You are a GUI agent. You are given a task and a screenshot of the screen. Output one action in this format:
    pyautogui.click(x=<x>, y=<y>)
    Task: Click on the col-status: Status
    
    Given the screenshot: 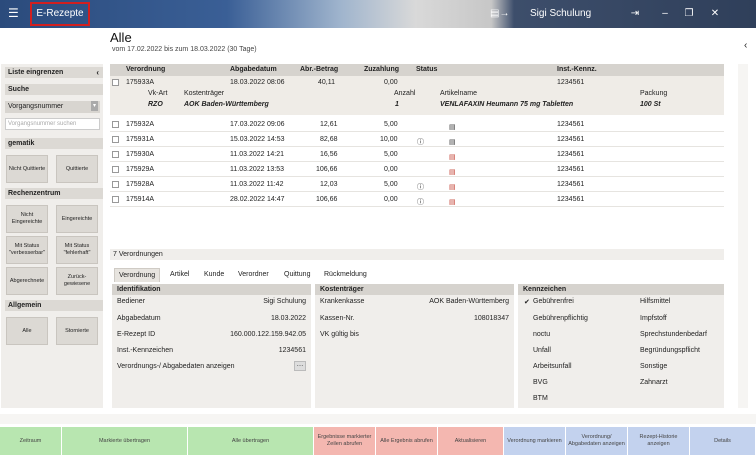 What is the action you would take?
    pyautogui.click(x=426, y=70)
    